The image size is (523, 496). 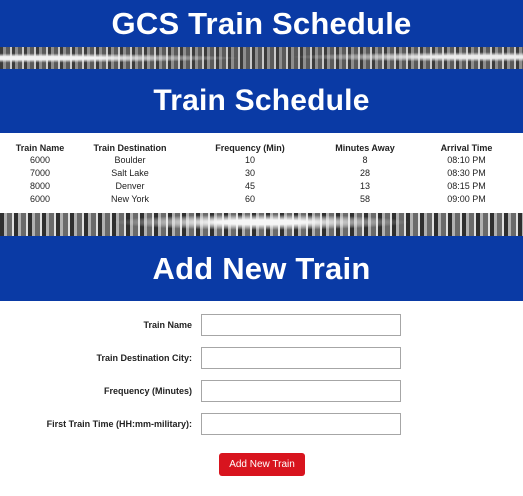 What do you see at coordinates (130, 186) in the screenshot?
I see `cell-destination: Denver` at bounding box center [130, 186].